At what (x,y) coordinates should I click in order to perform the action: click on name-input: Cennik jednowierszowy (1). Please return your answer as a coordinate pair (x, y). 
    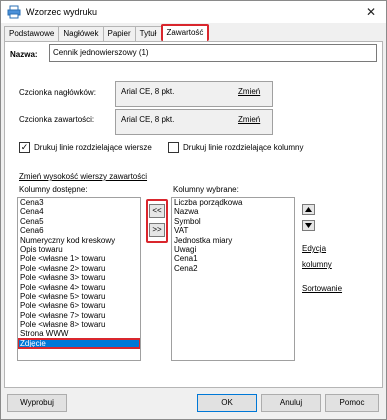
    Looking at the image, I should click on (213, 53).